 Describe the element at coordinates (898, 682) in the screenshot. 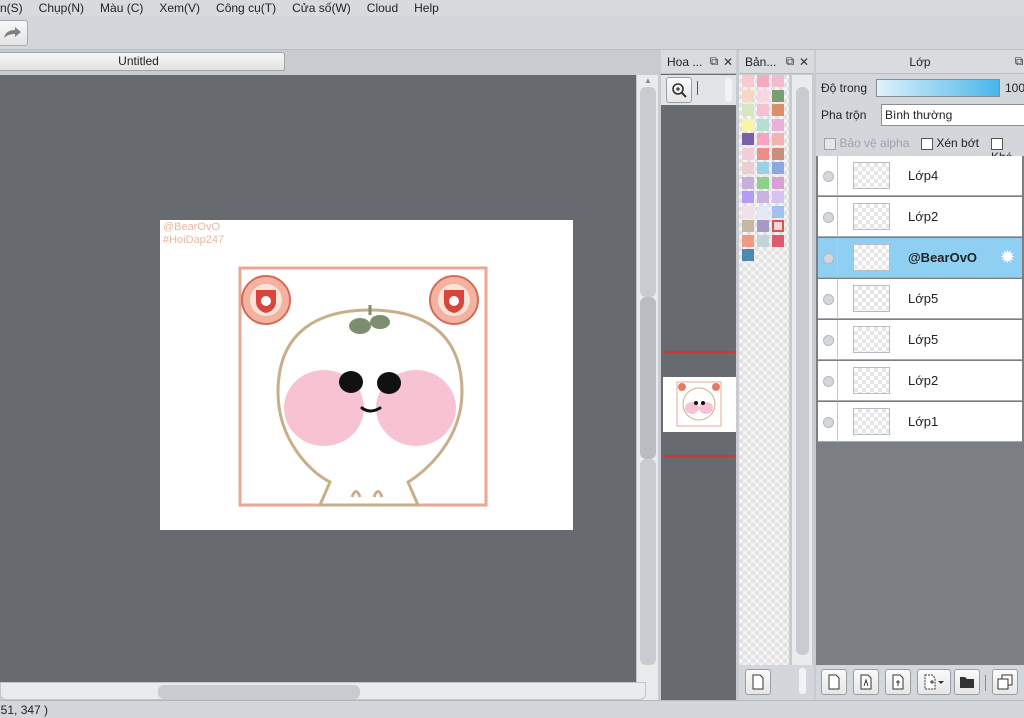

I see `new-folder-layer-button` at that location.